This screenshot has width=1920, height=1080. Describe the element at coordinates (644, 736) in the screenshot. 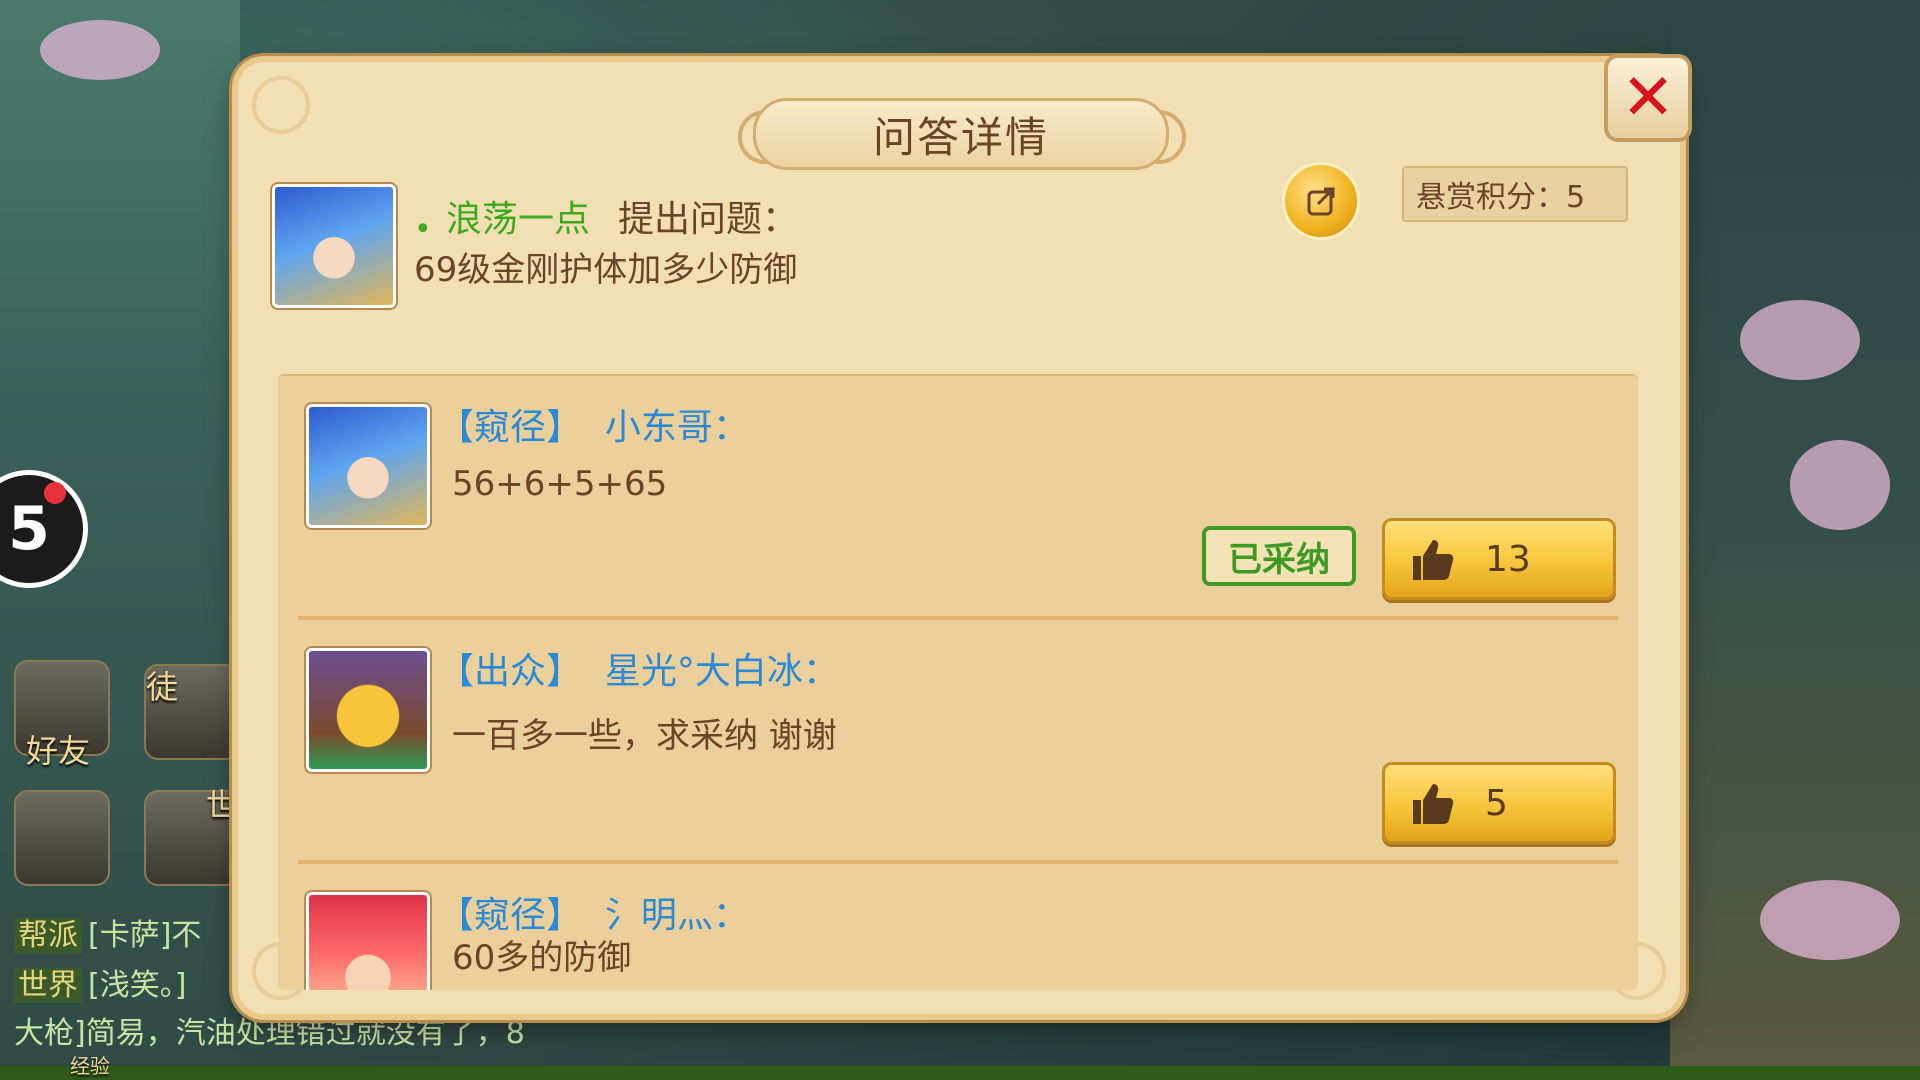

I see `answer-text: 一百多一些，求采纳 谢谢` at that location.